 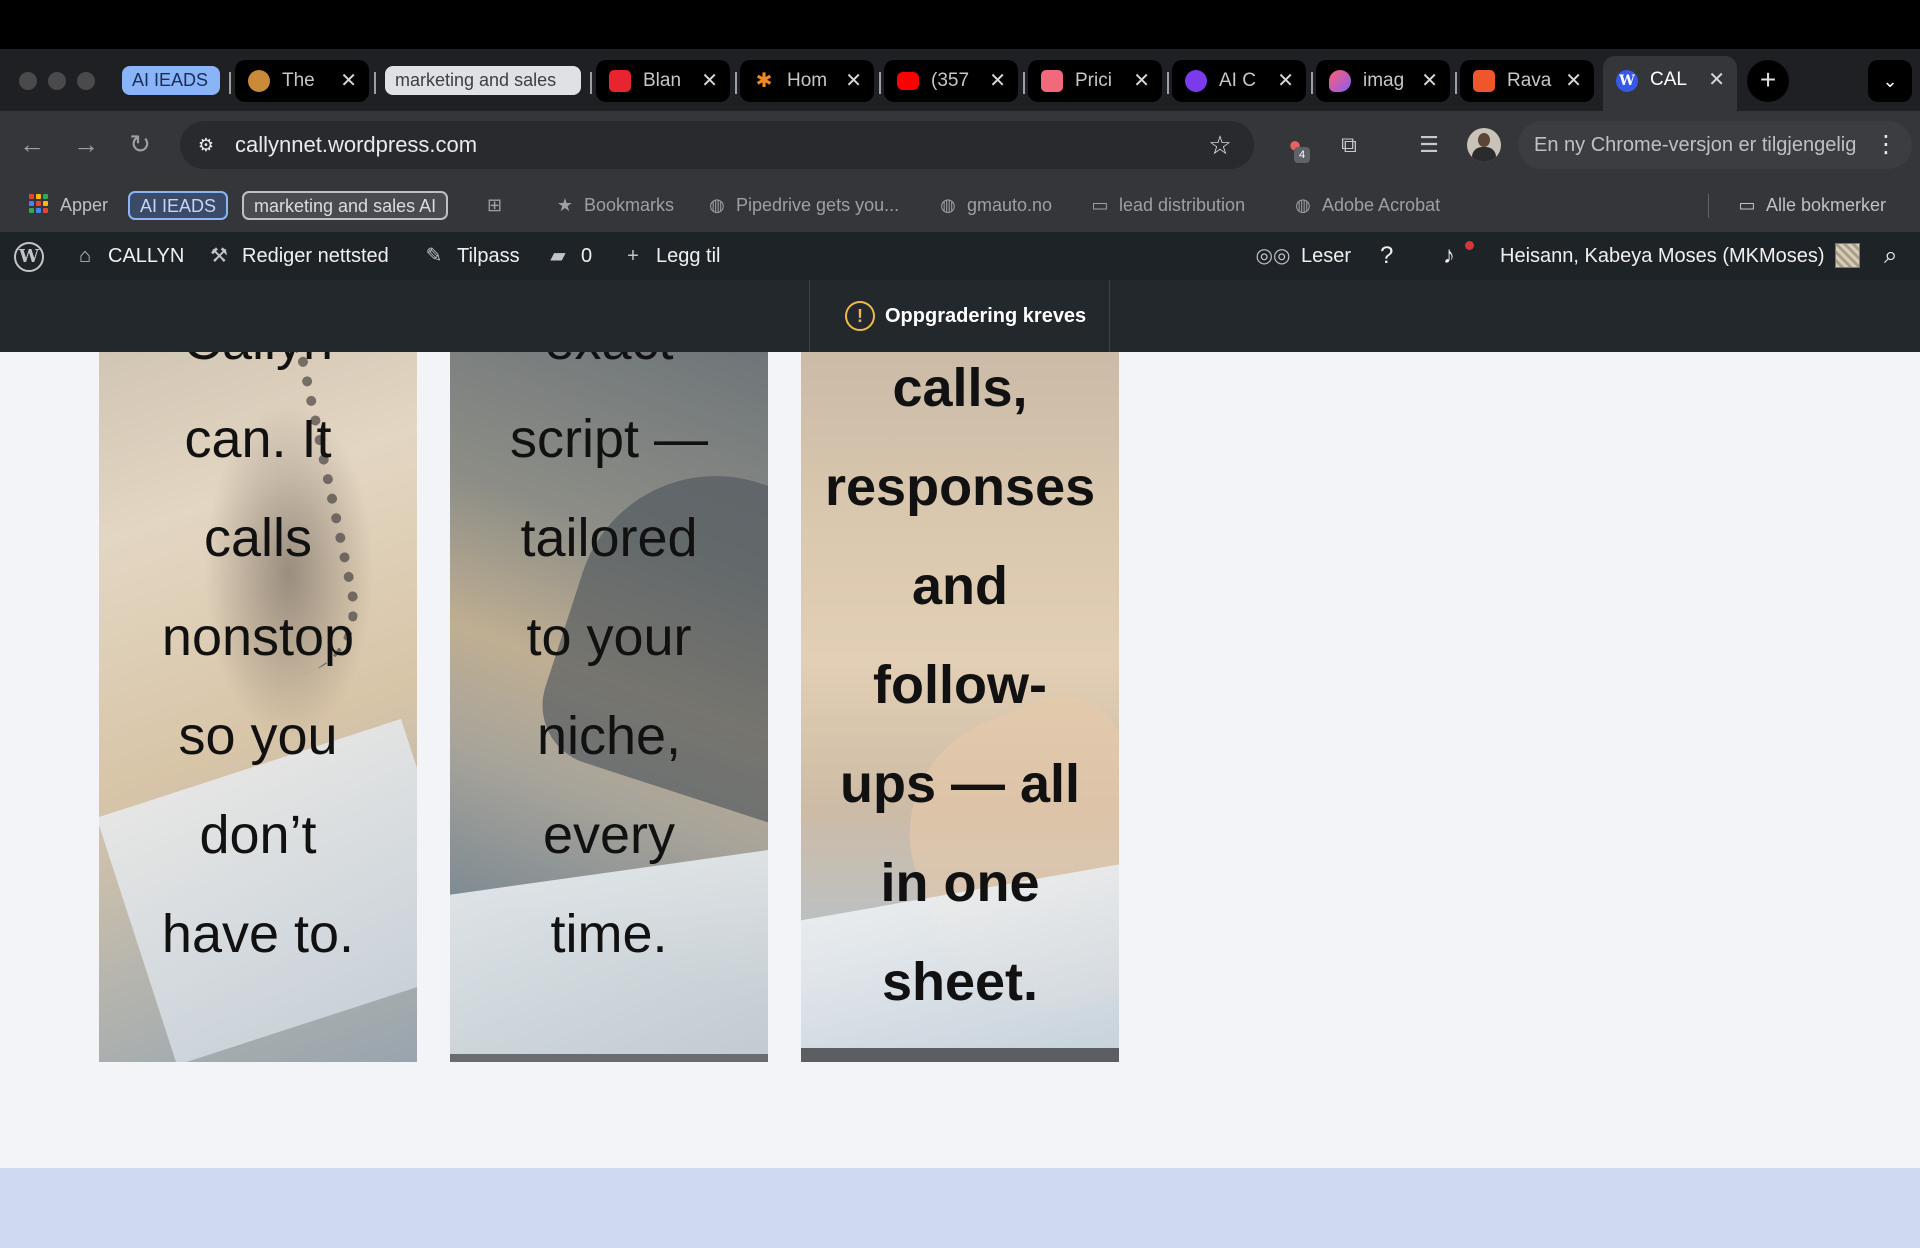 I want to click on tab-search-button: ⌄, so click(x=1890, y=81).